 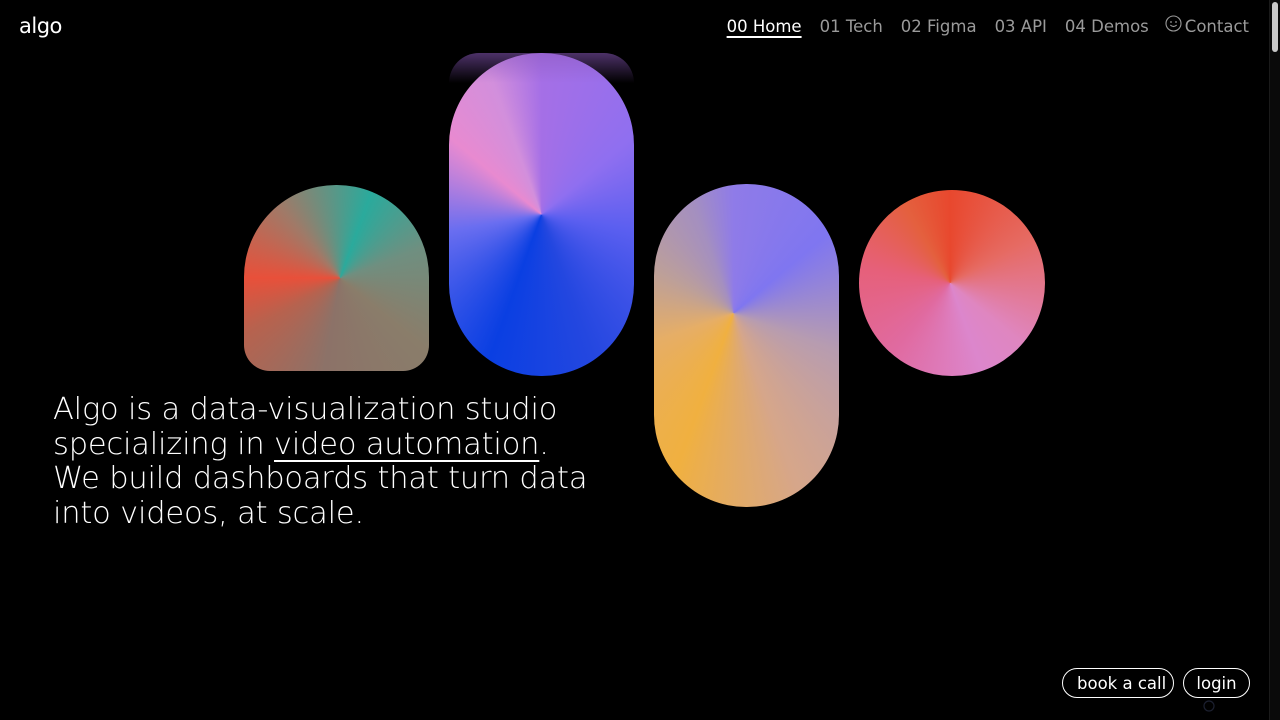 I want to click on book-call-button: book a call, so click(x=1118, y=683).